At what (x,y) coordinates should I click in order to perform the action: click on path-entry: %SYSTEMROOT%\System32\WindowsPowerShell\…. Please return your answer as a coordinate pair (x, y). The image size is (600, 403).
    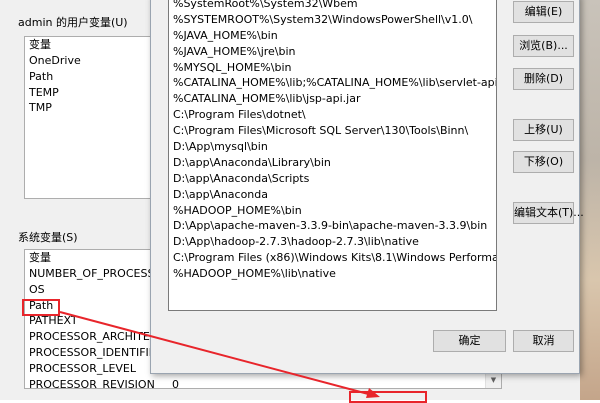
    Looking at the image, I should click on (332, 20).